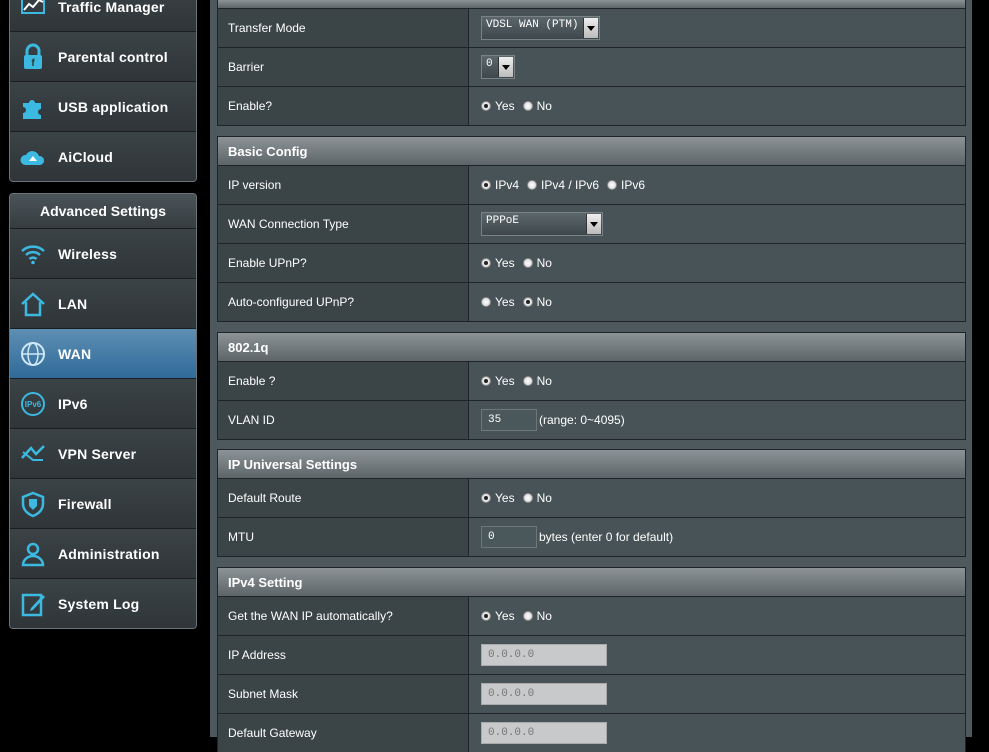  Describe the element at coordinates (111, 7) in the screenshot. I see `sidebar-item-label: Traffic Manager` at that location.